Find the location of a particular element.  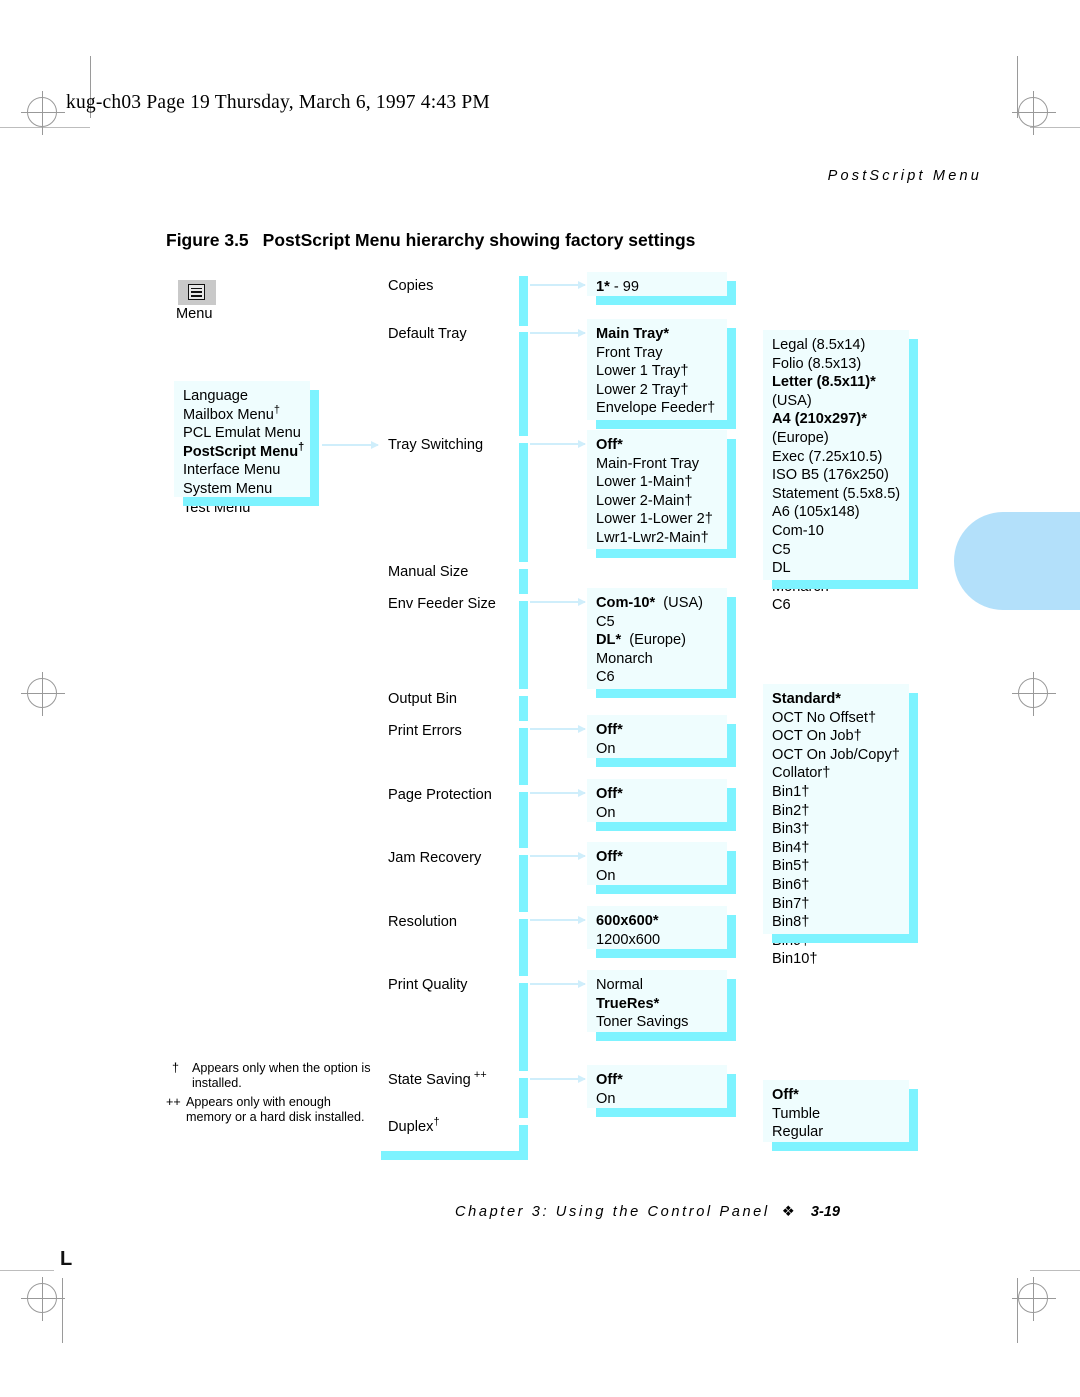

value-state-saving-0: Off* is located at coordinates (609, 1080).